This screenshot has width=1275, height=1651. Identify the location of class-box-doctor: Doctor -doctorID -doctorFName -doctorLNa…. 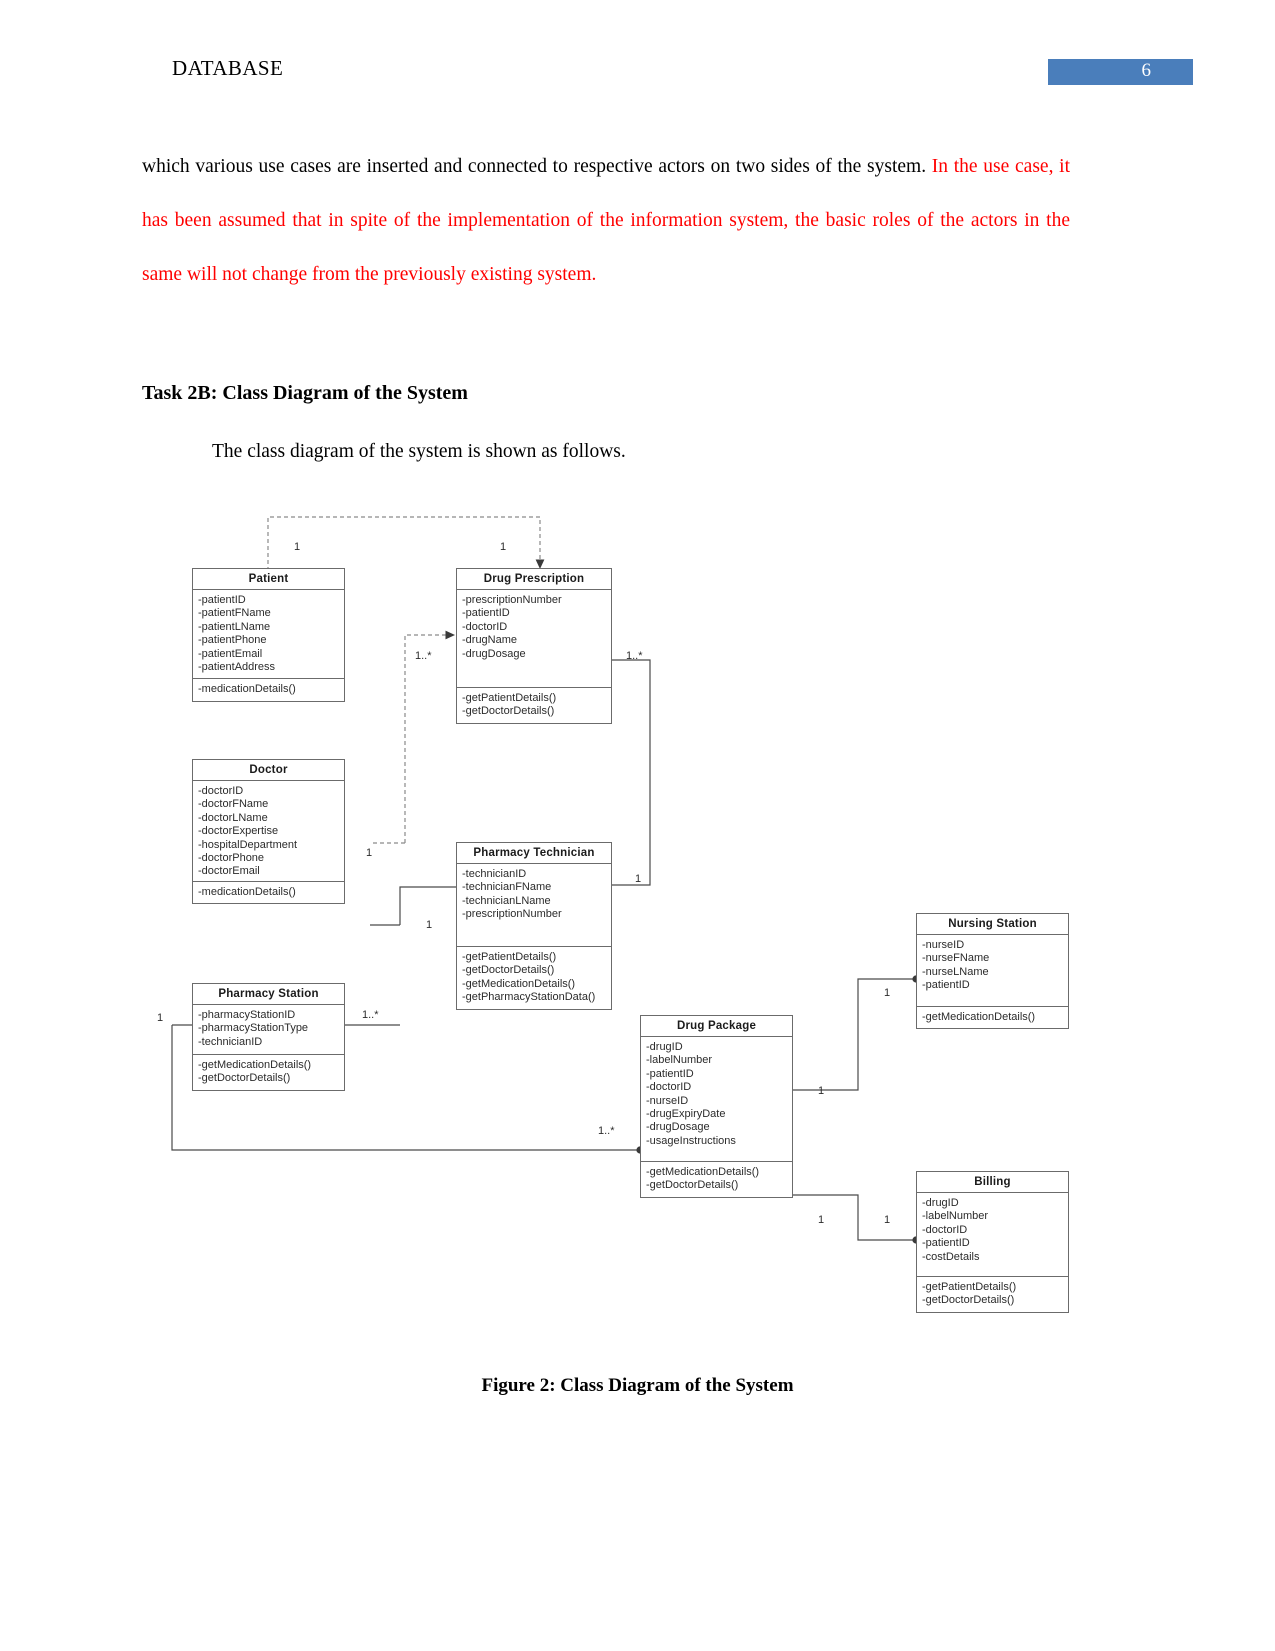
(268, 832).